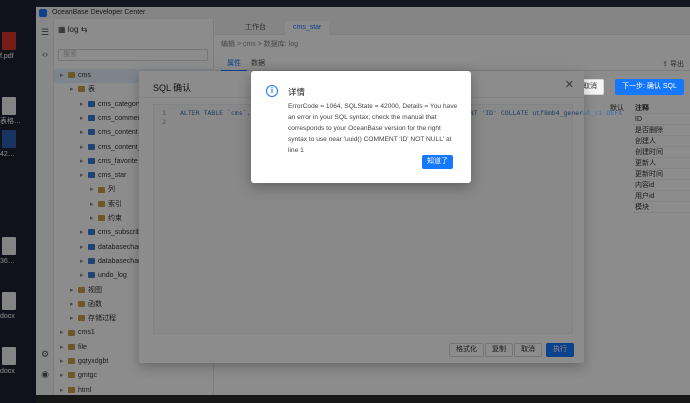 Image resolution: width=690 pixels, height=403 pixels. Describe the element at coordinates (272, 91) in the screenshot. I see `info-icon: i` at that location.